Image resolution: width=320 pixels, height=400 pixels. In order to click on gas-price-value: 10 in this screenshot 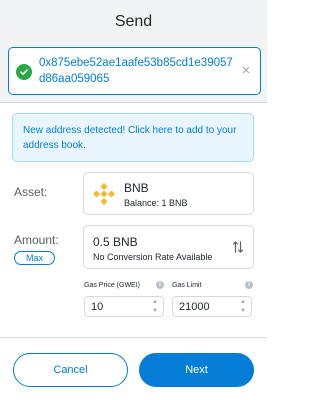, I will do `click(97, 307)`.